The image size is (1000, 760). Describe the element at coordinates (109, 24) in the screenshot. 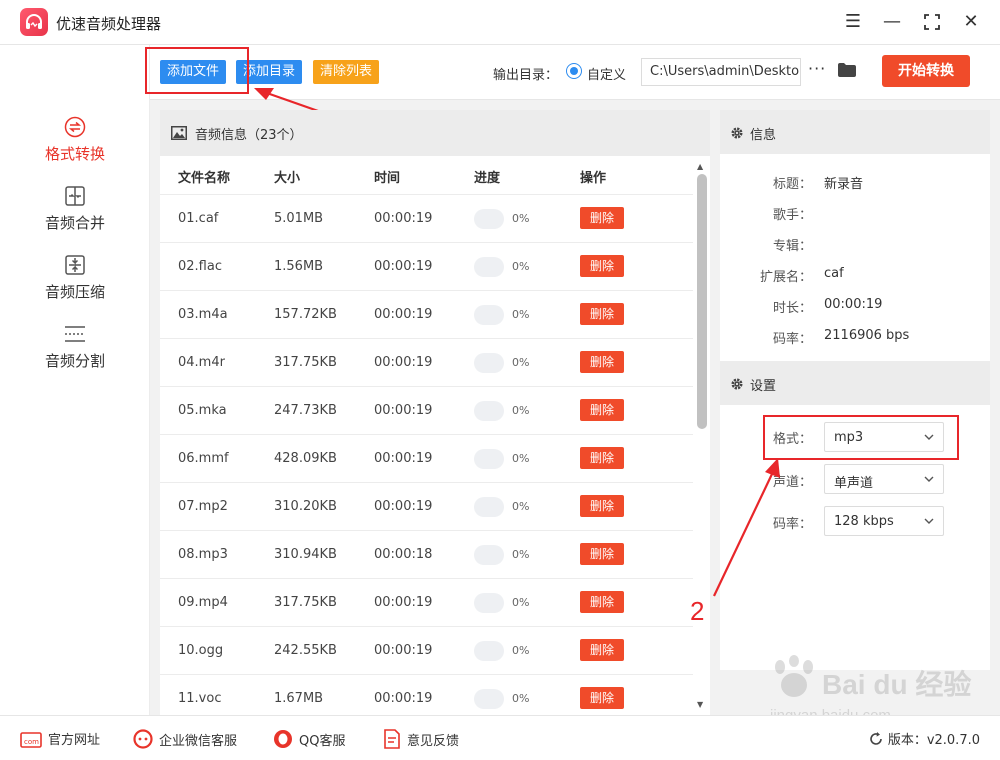

I see `app-title: 优速音频处理器` at that location.